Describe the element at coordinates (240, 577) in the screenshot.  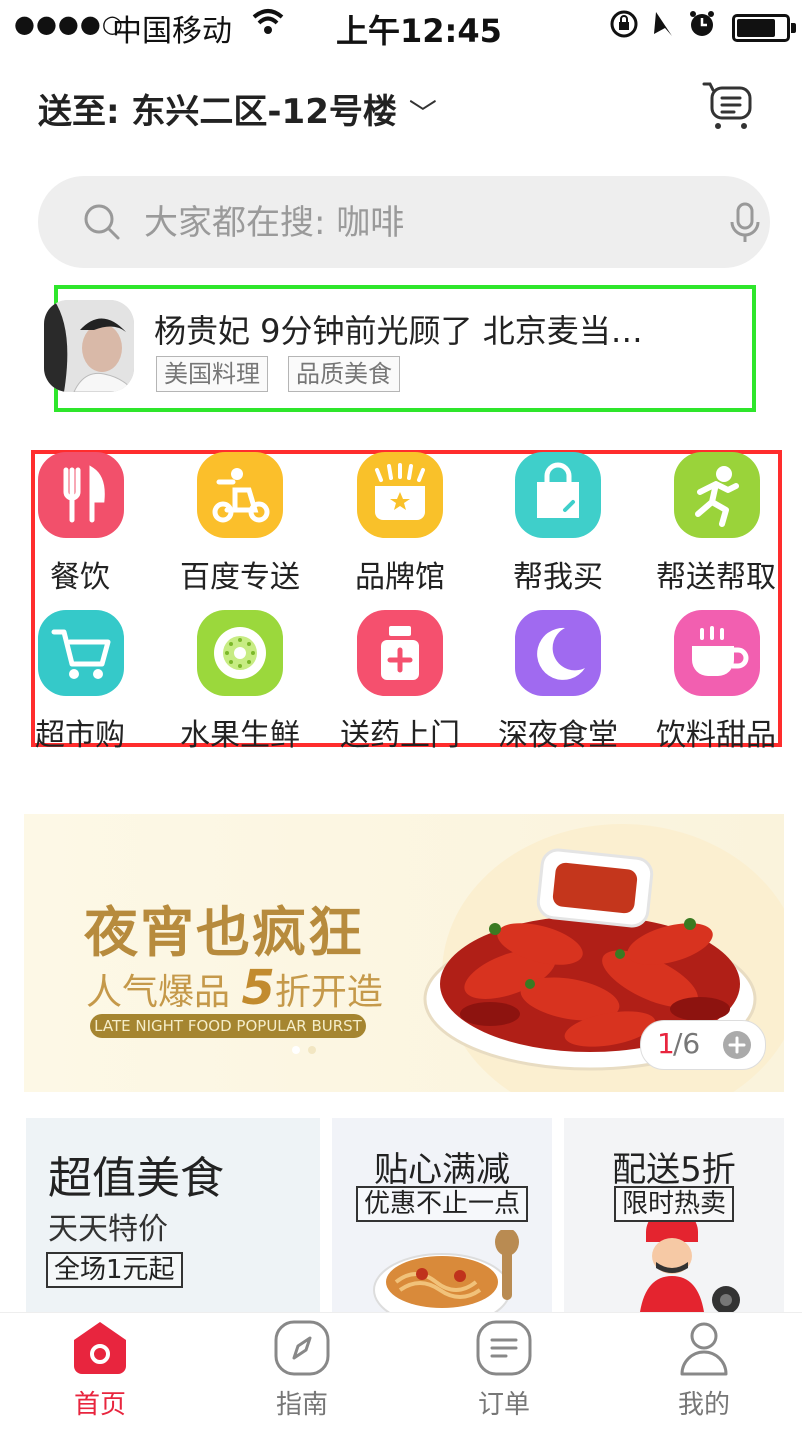
I see `category-label: 百度专送` at that location.